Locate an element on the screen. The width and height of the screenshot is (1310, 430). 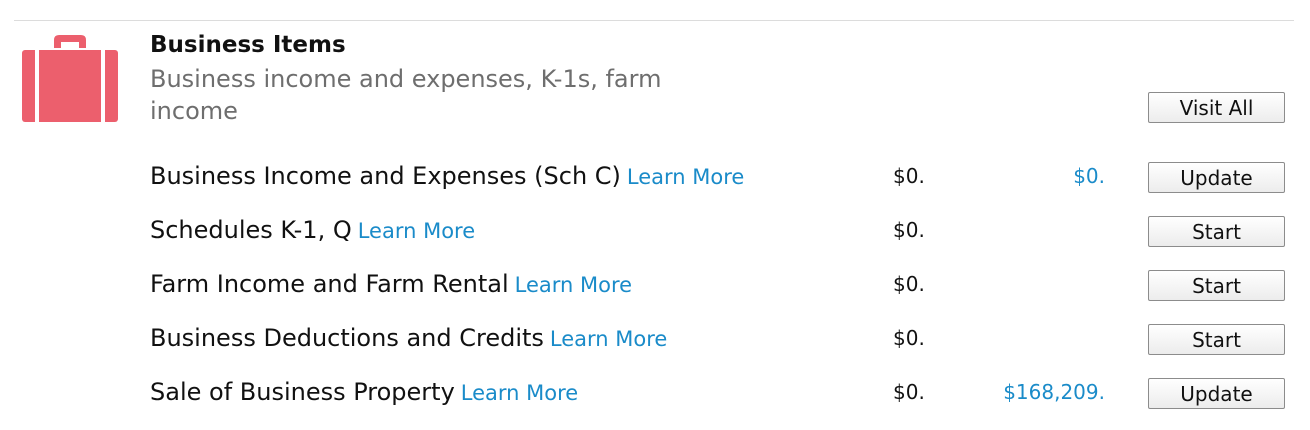
category-title: Business Items is located at coordinates (248, 45).